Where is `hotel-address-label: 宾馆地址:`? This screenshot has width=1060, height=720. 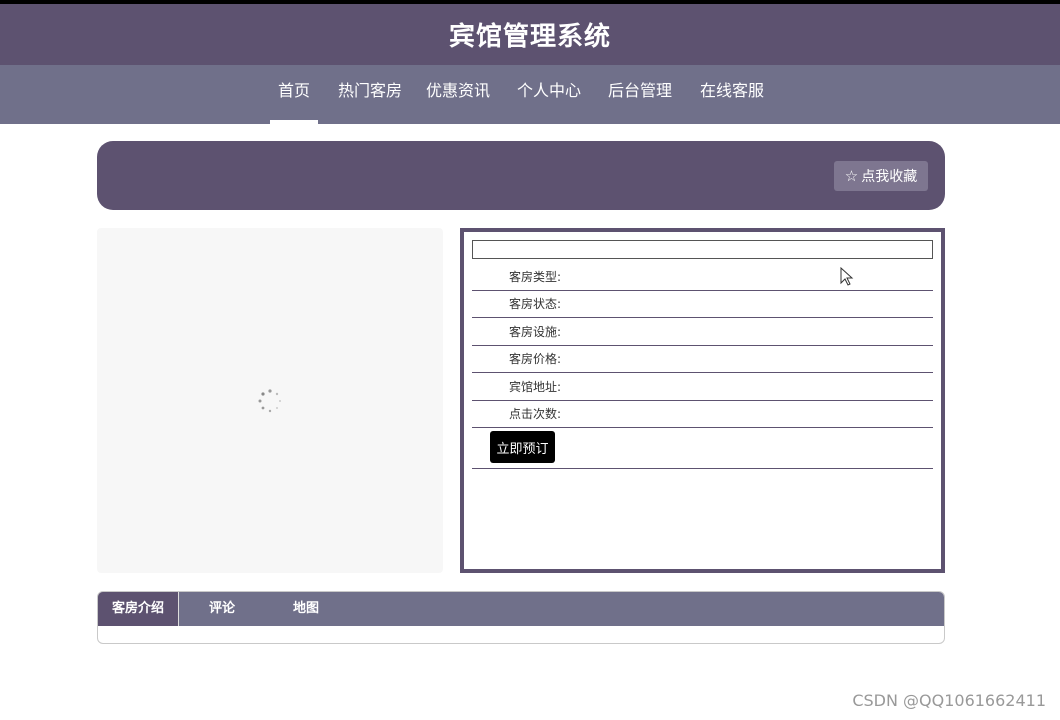 hotel-address-label: 宾馆地址: is located at coordinates (535, 387).